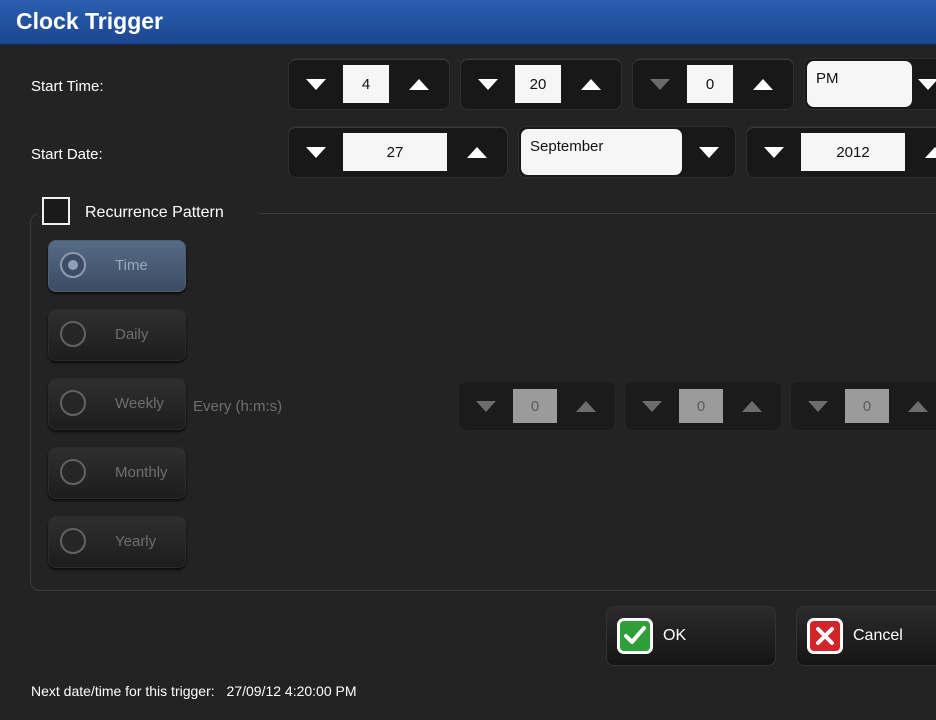  I want to click on day-increase-button, so click(477, 152).